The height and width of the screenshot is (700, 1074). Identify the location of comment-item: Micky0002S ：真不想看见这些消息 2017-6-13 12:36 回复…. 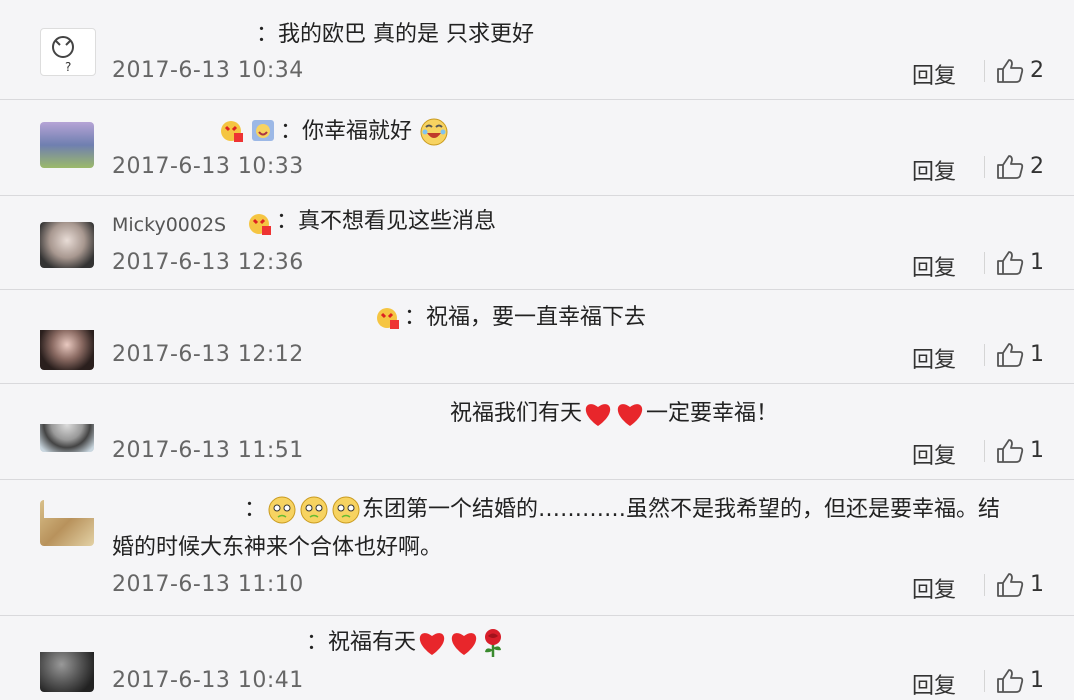
(537, 243).